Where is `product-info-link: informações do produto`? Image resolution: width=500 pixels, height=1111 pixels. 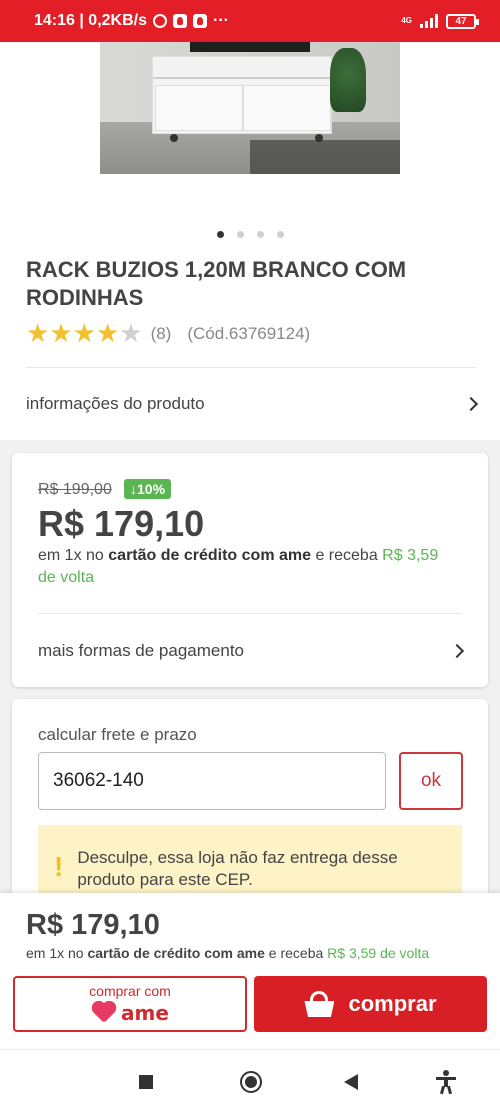
product-info-link: informações do produto is located at coordinates (252, 404).